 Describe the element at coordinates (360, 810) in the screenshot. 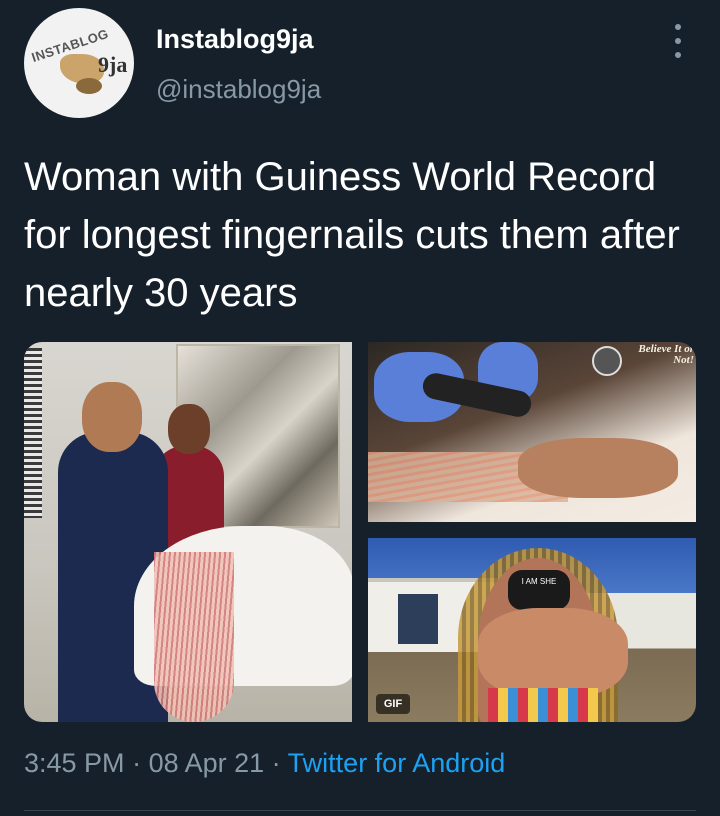

I see `divider` at that location.